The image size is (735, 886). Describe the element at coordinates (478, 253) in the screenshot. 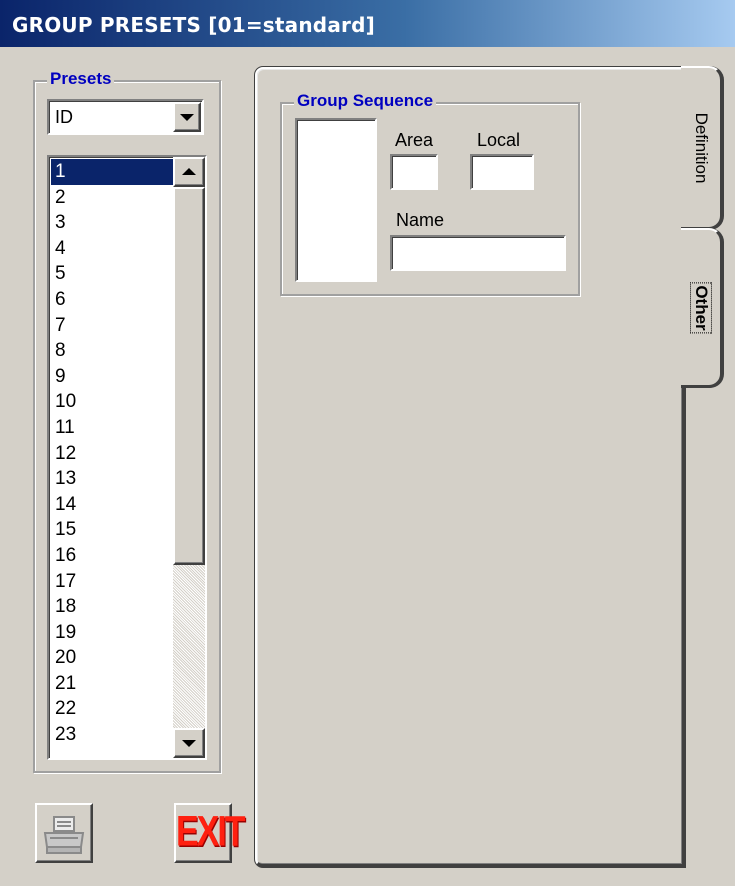

I see `name-input` at that location.